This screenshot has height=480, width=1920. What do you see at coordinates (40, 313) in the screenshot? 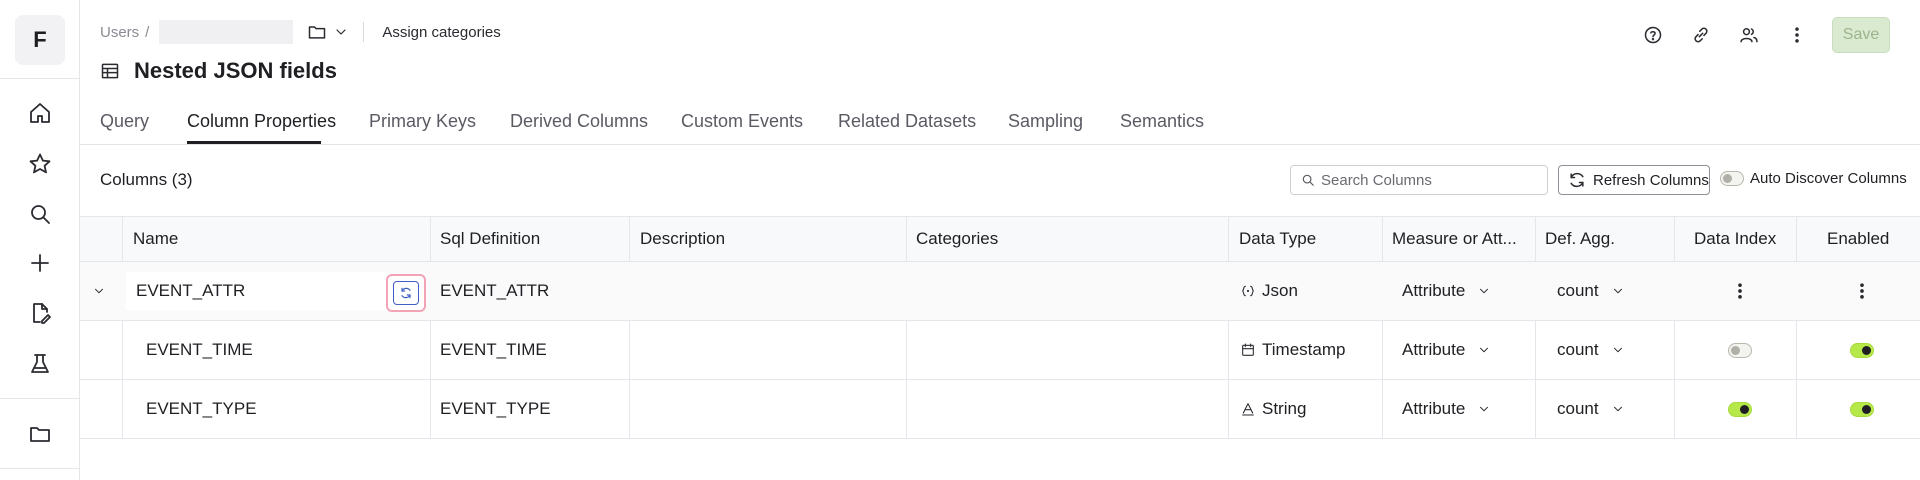
I see `edit-document-icon` at bounding box center [40, 313].